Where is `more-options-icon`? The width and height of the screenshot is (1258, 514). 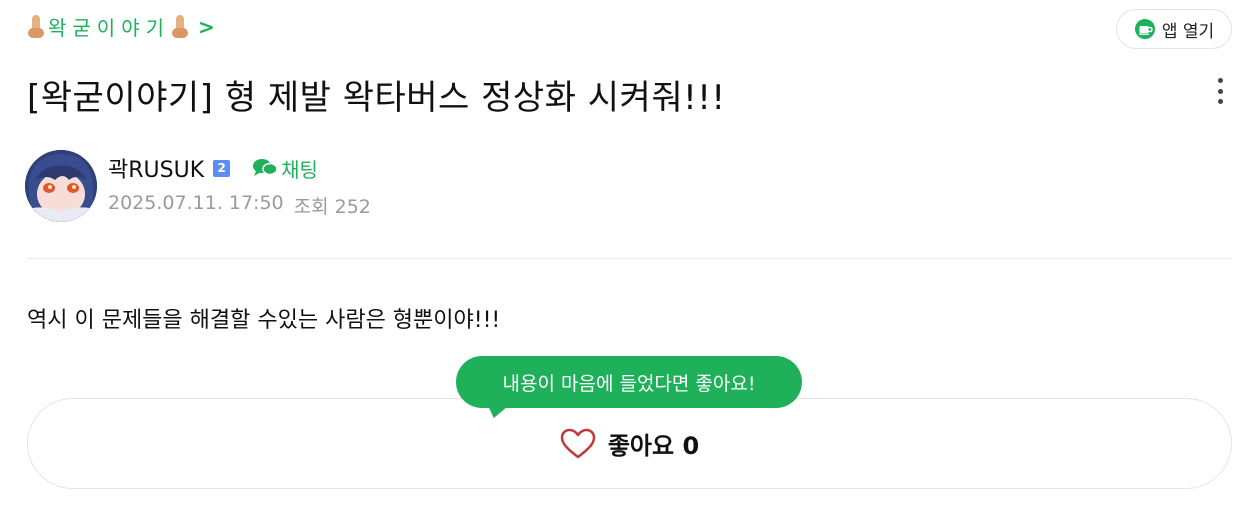
more-options-icon is located at coordinates (1220, 91).